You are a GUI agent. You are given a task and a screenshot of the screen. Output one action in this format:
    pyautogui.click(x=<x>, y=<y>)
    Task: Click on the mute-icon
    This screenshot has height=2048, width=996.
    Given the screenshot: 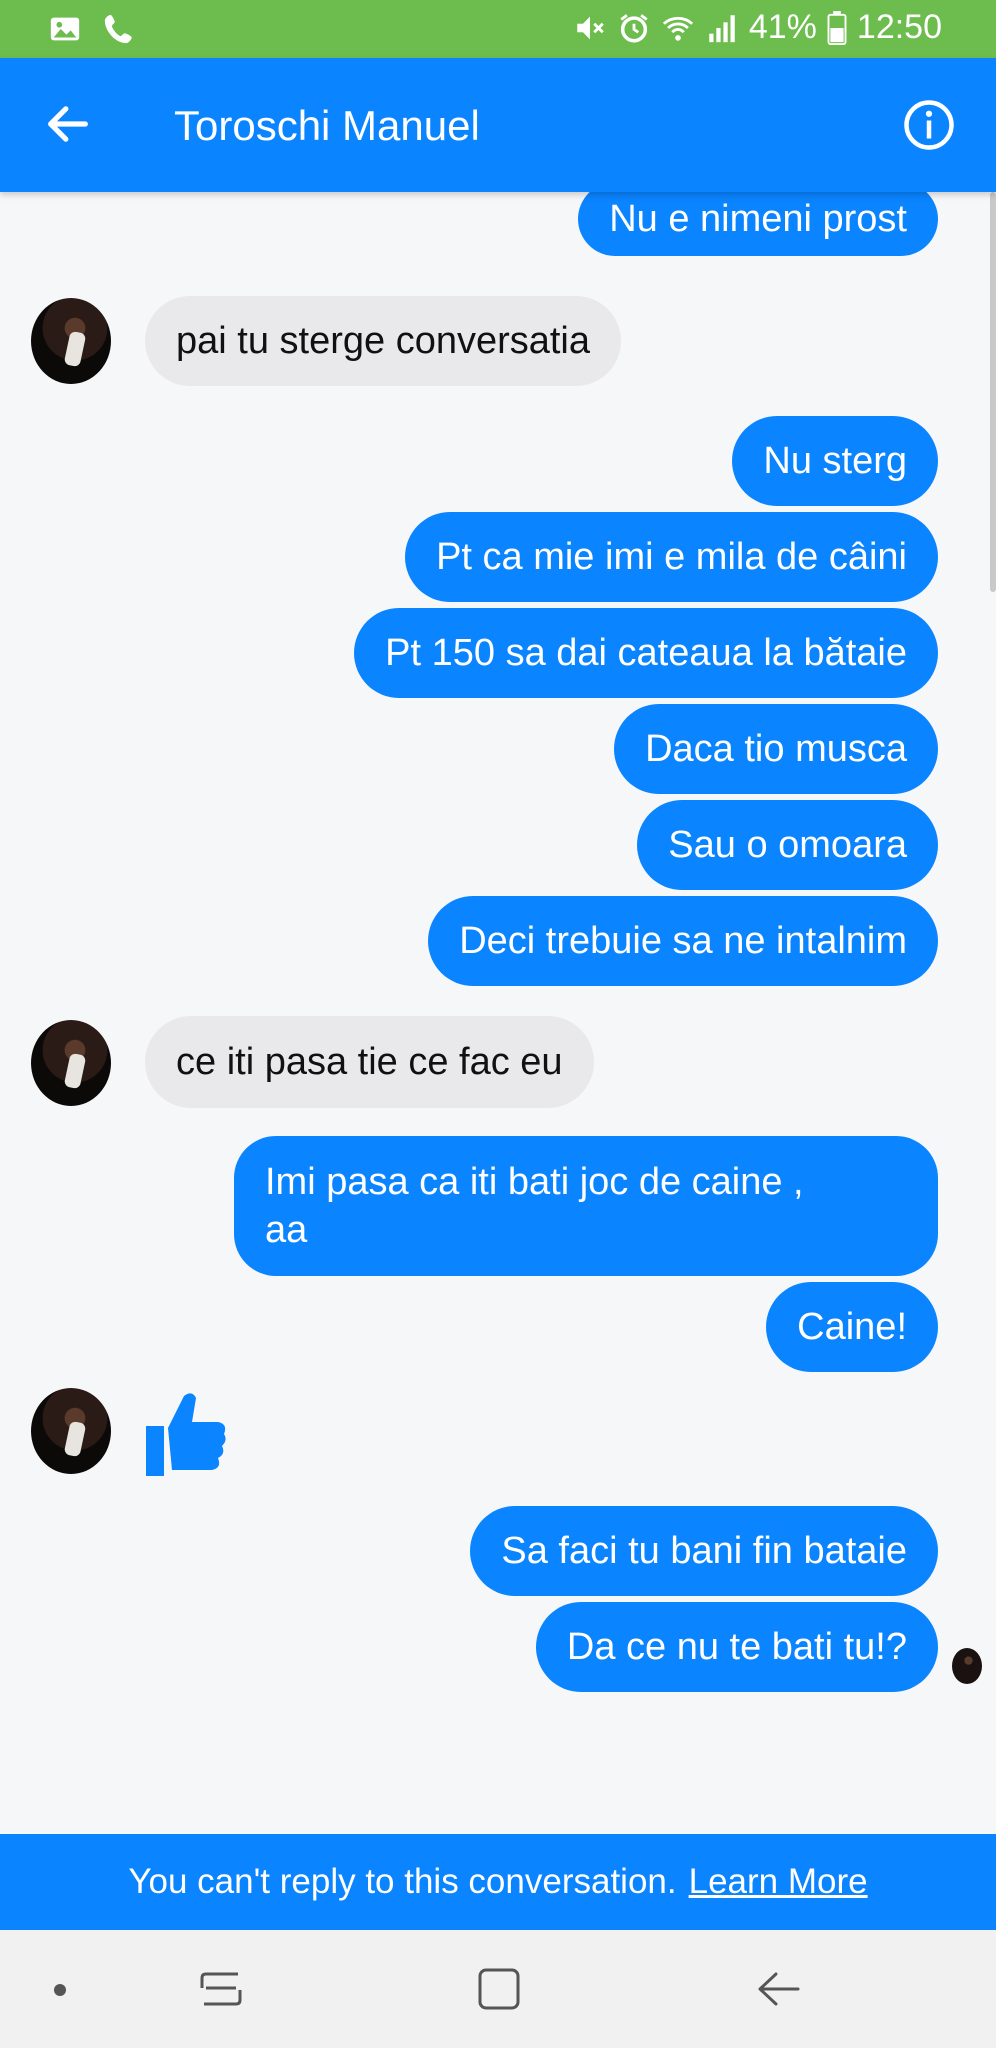 What is the action you would take?
    pyautogui.click(x=590, y=27)
    